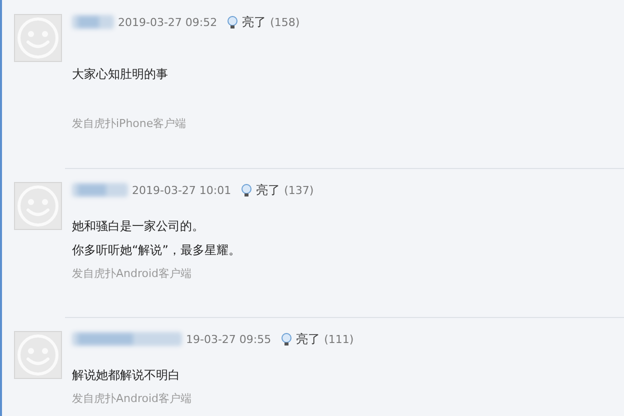  What do you see at coordinates (299, 190) in the screenshot?
I see `light-count: (137)` at bounding box center [299, 190].